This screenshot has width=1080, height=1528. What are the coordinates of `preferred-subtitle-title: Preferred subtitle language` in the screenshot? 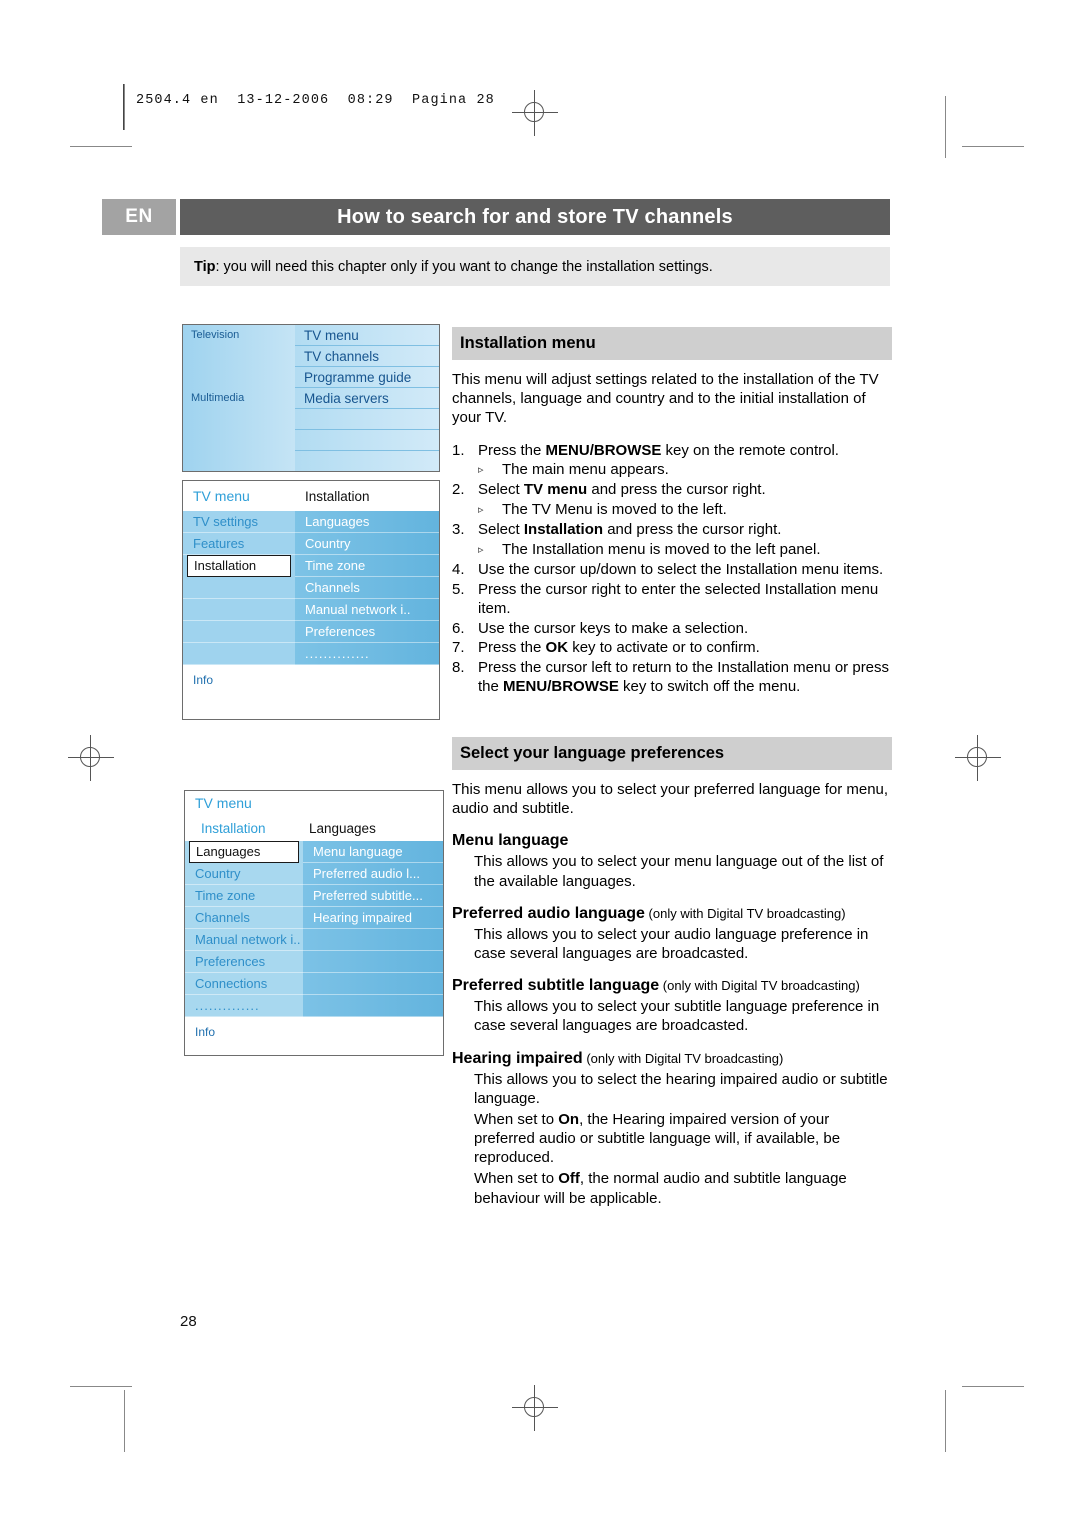 It's located at (556, 986).